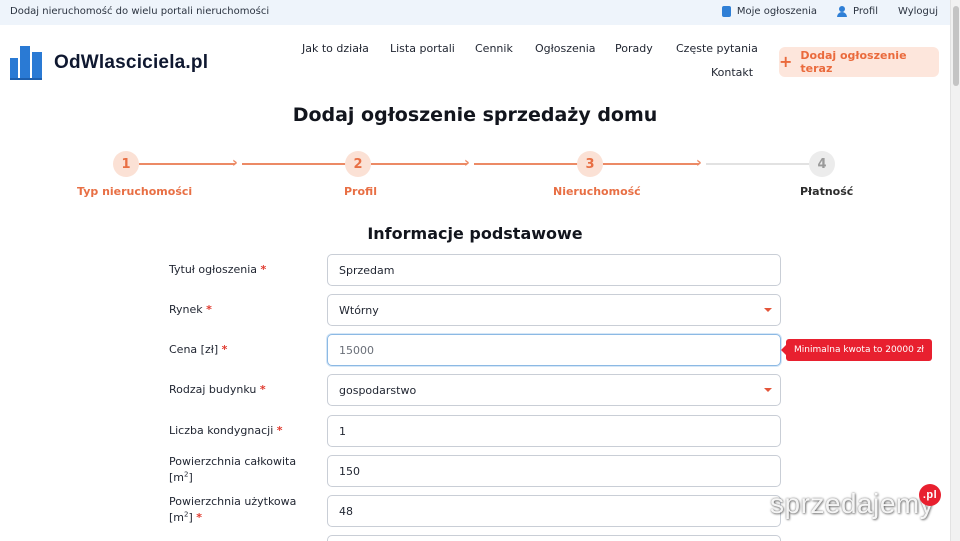 Image resolution: width=960 pixels, height=541 pixels. What do you see at coordinates (865, 11) in the screenshot?
I see `profile-label: Profil` at bounding box center [865, 11].